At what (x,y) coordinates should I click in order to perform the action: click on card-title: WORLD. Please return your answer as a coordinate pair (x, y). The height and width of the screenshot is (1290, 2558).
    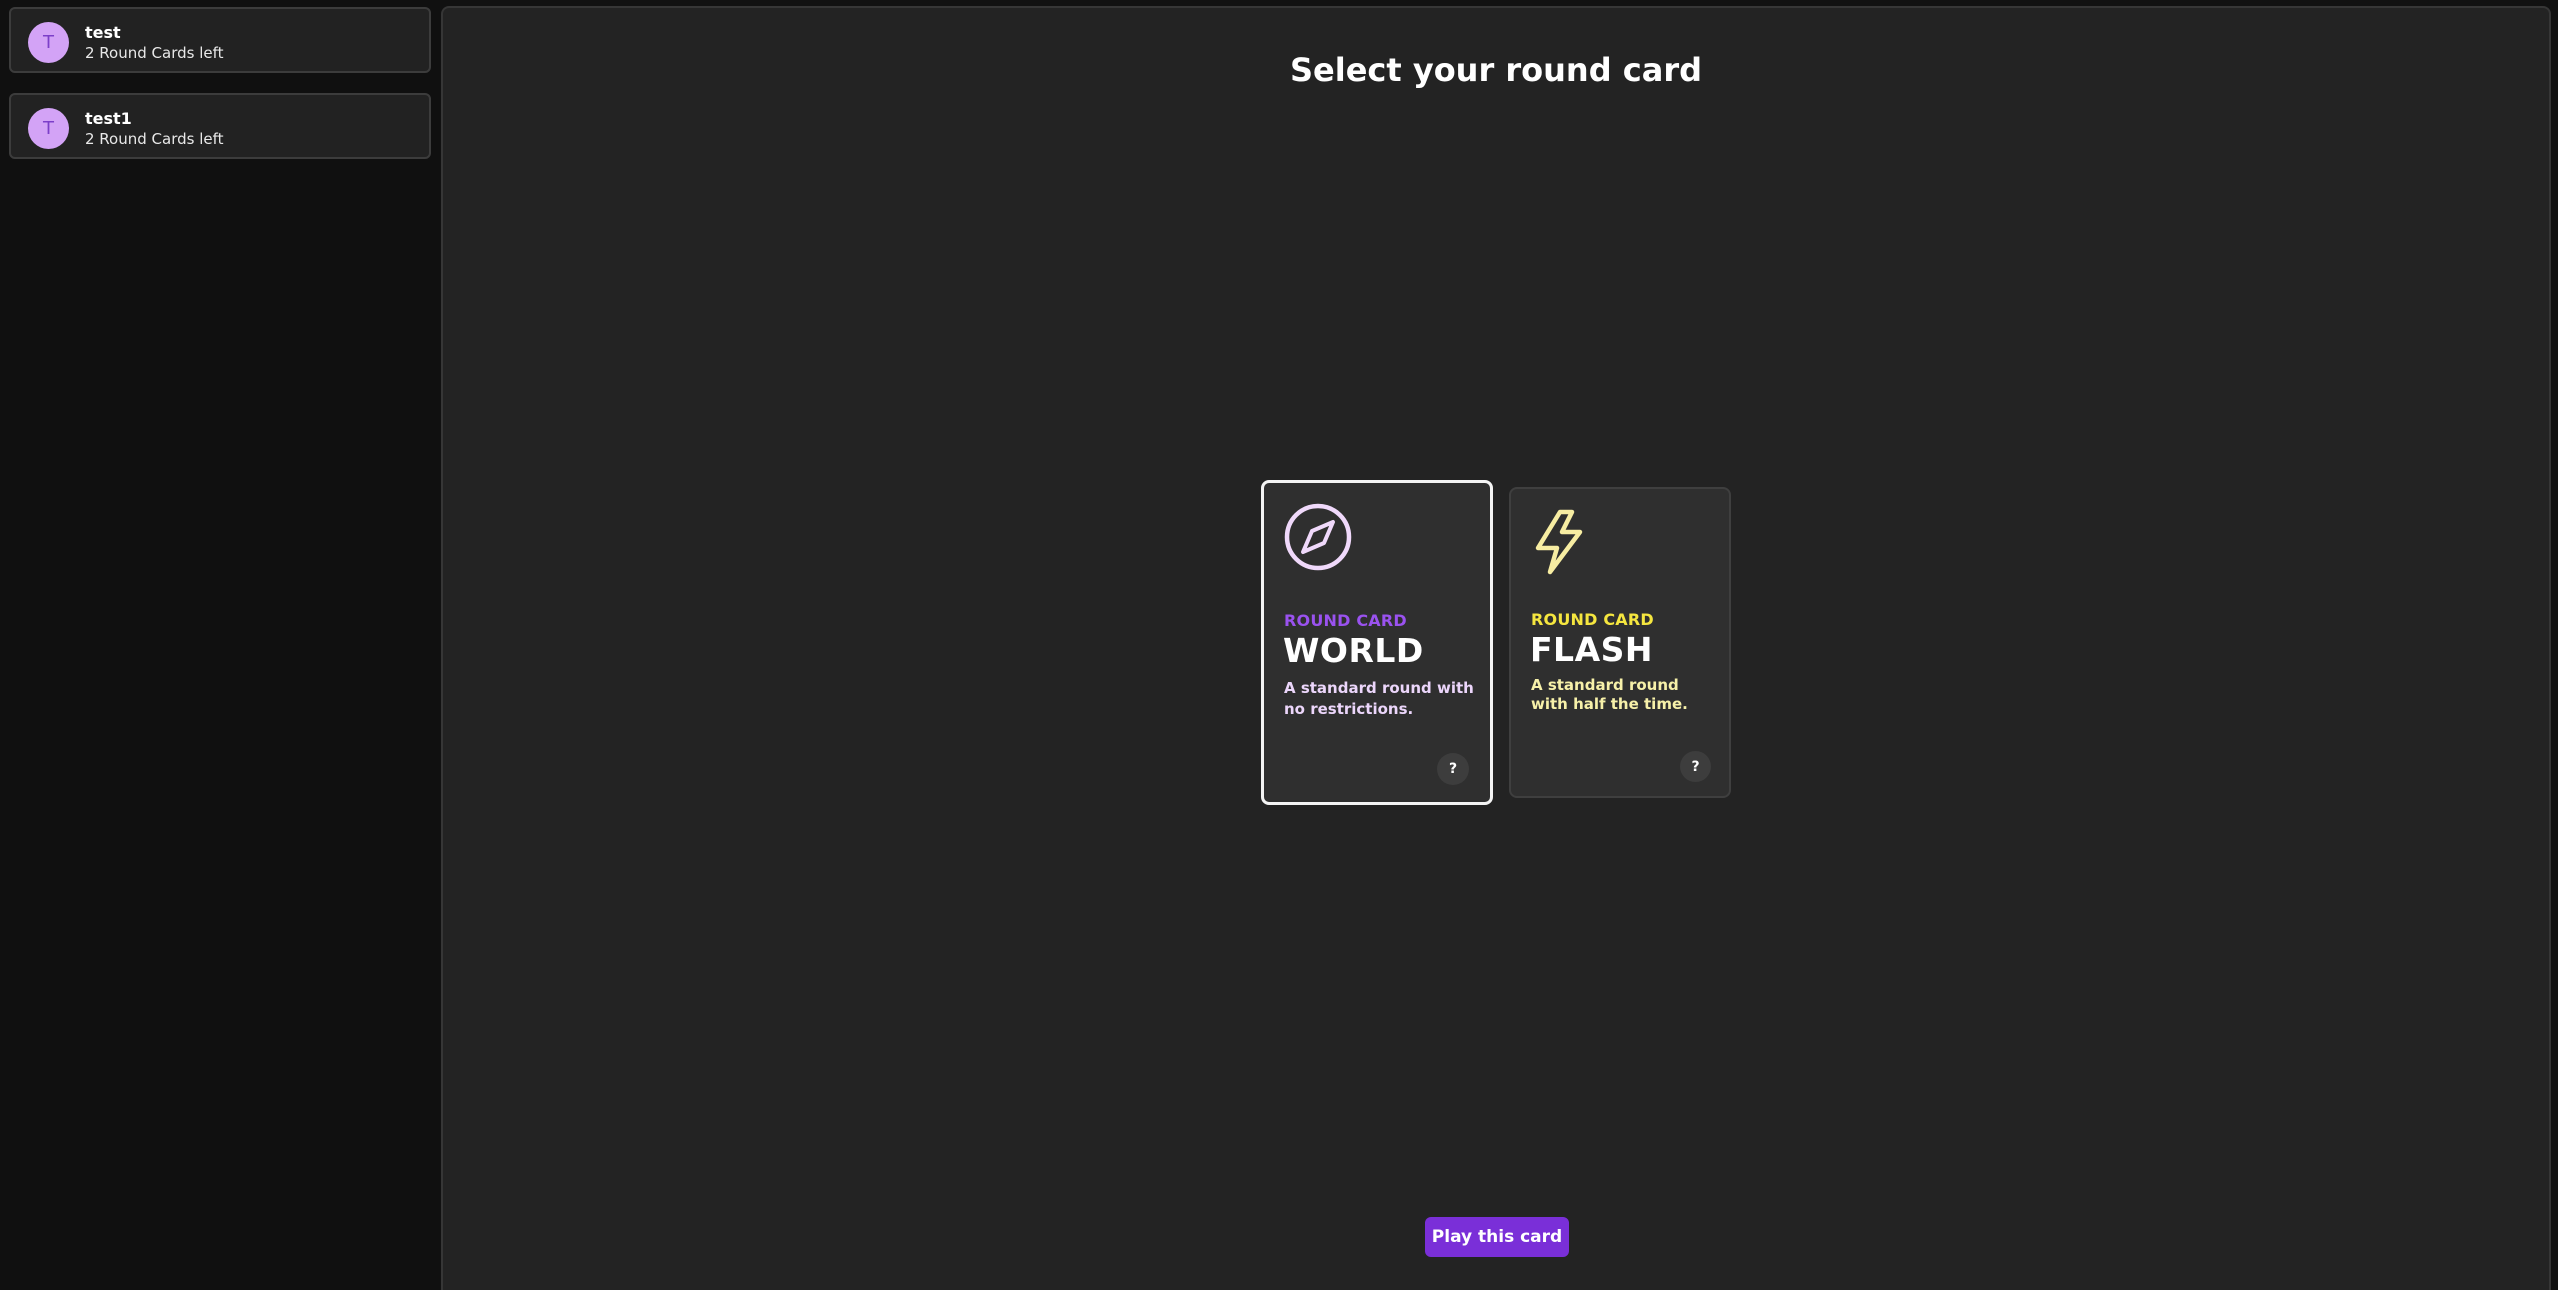
    Looking at the image, I should click on (1353, 650).